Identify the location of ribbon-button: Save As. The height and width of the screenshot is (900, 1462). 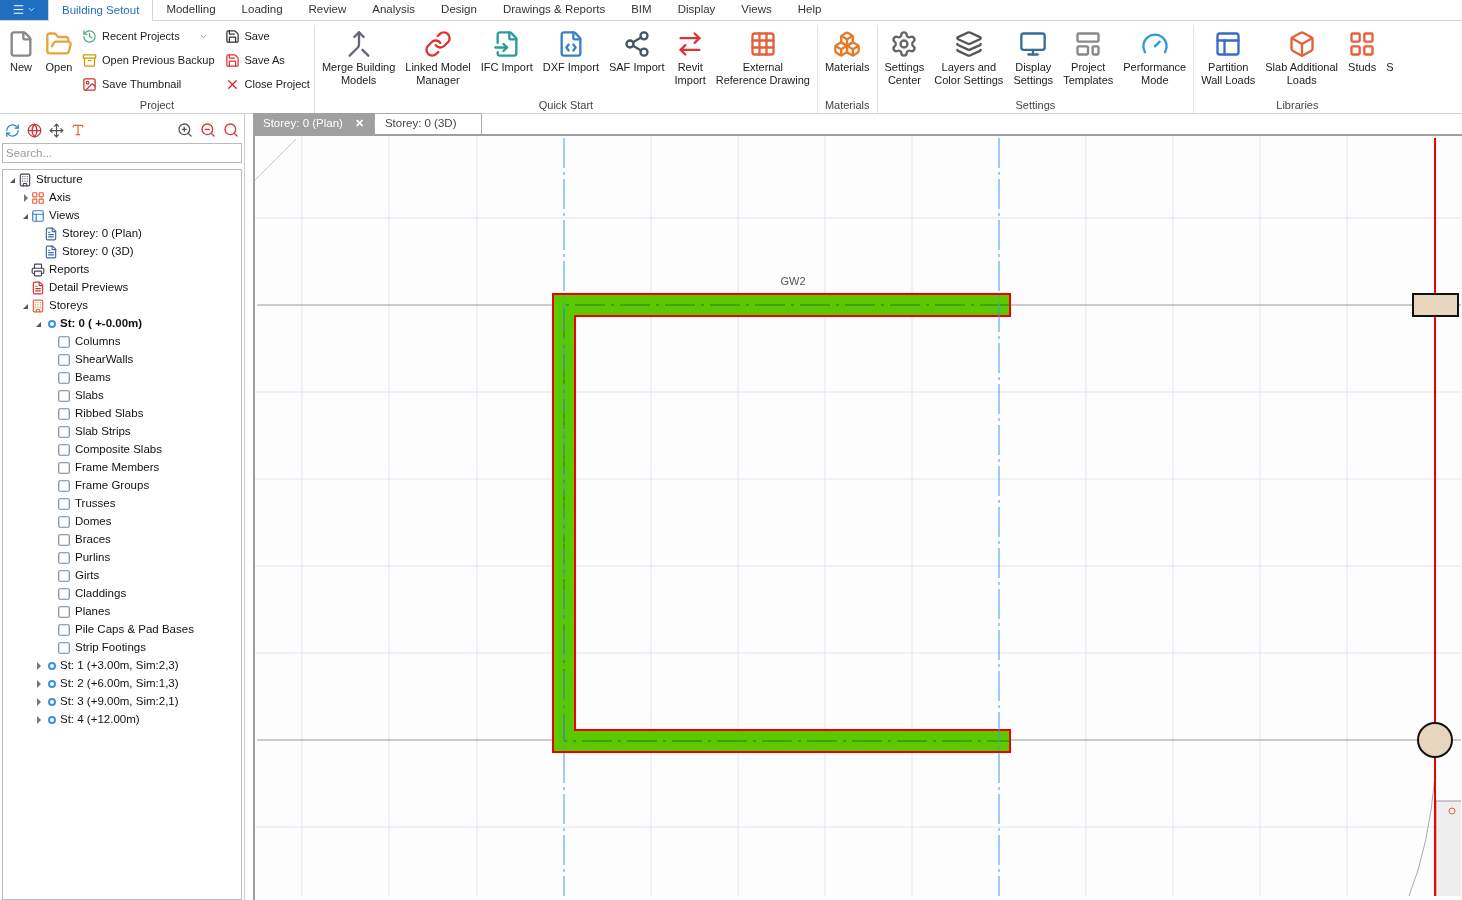
(268, 60).